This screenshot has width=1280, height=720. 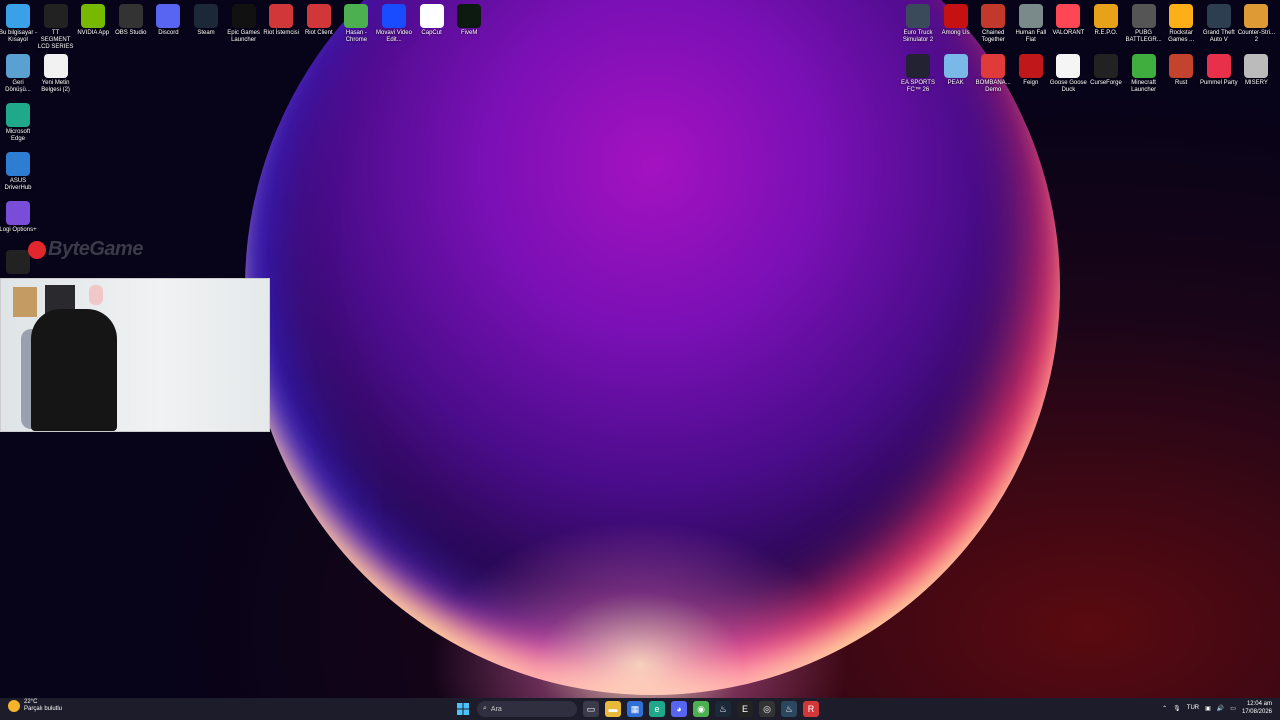 I want to click on file-explorer-icon: ▬, so click(x=613, y=709).